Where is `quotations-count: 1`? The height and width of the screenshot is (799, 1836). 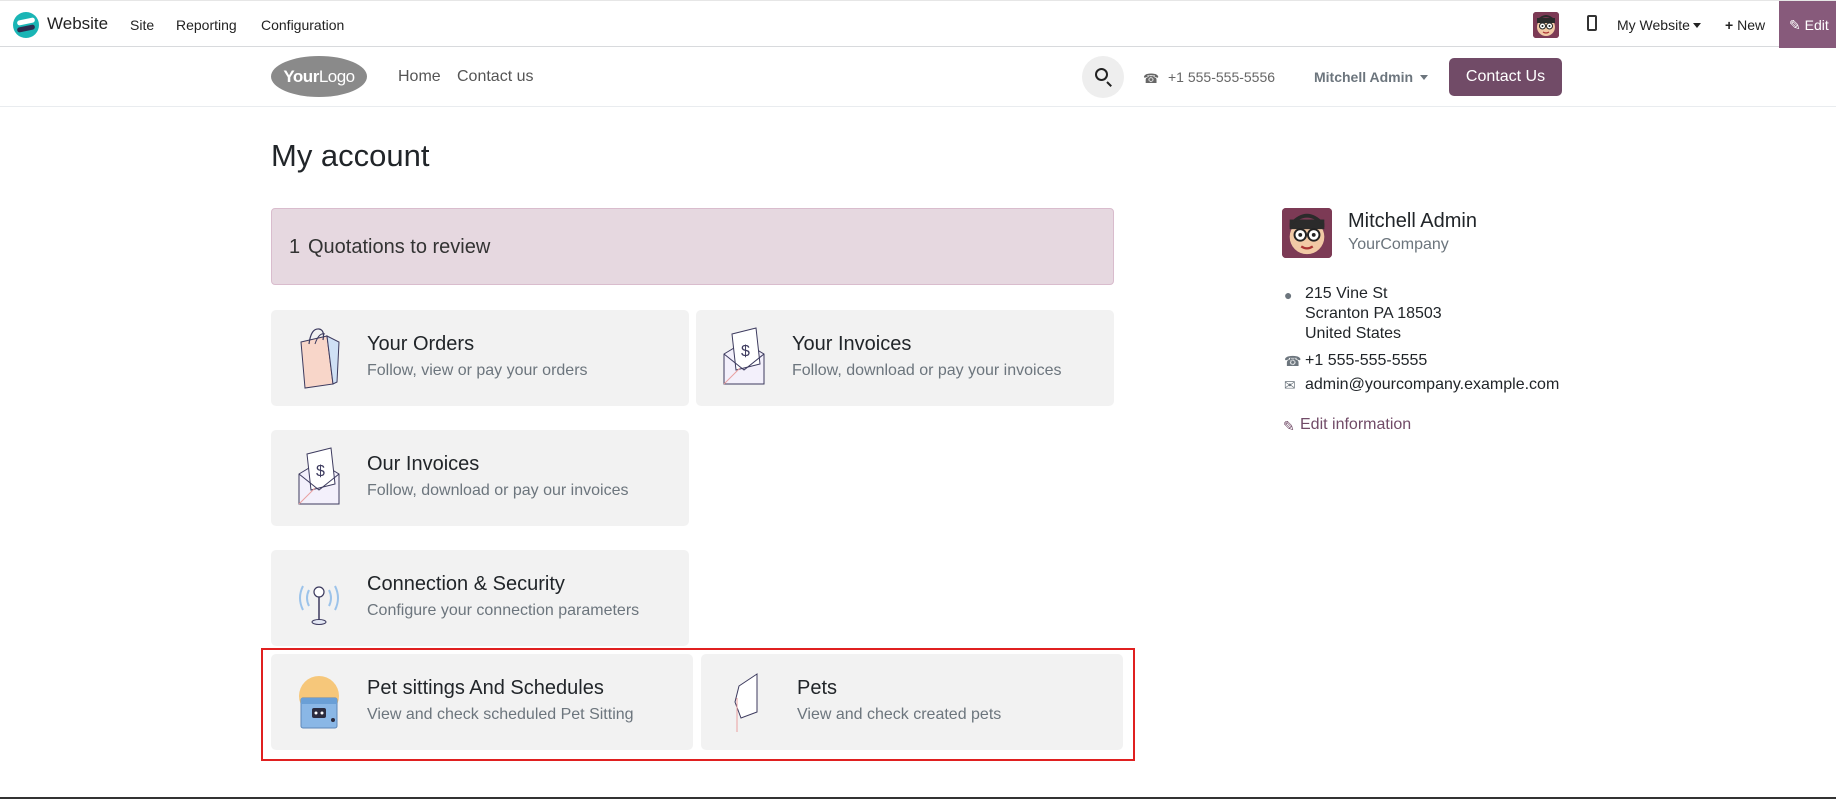
quotations-count: 1 is located at coordinates (295, 247).